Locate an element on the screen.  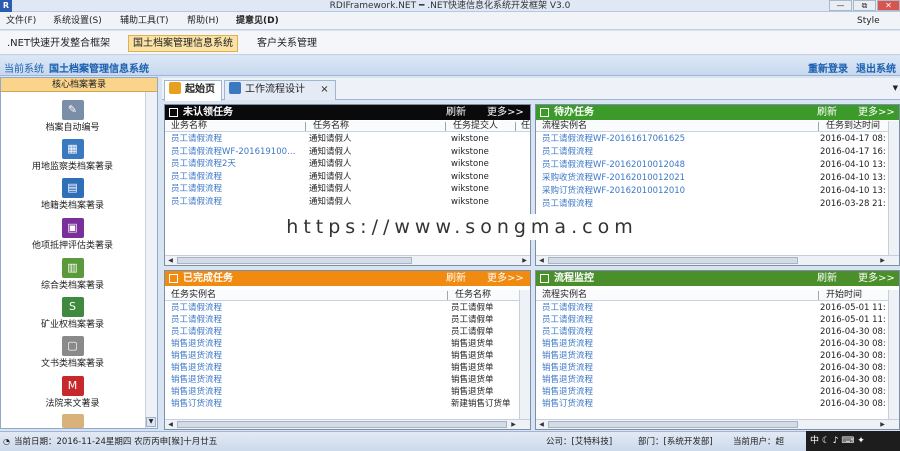
table-cell: 采购收货流程WF-20162010012021 is located at coordinates (614, 178).